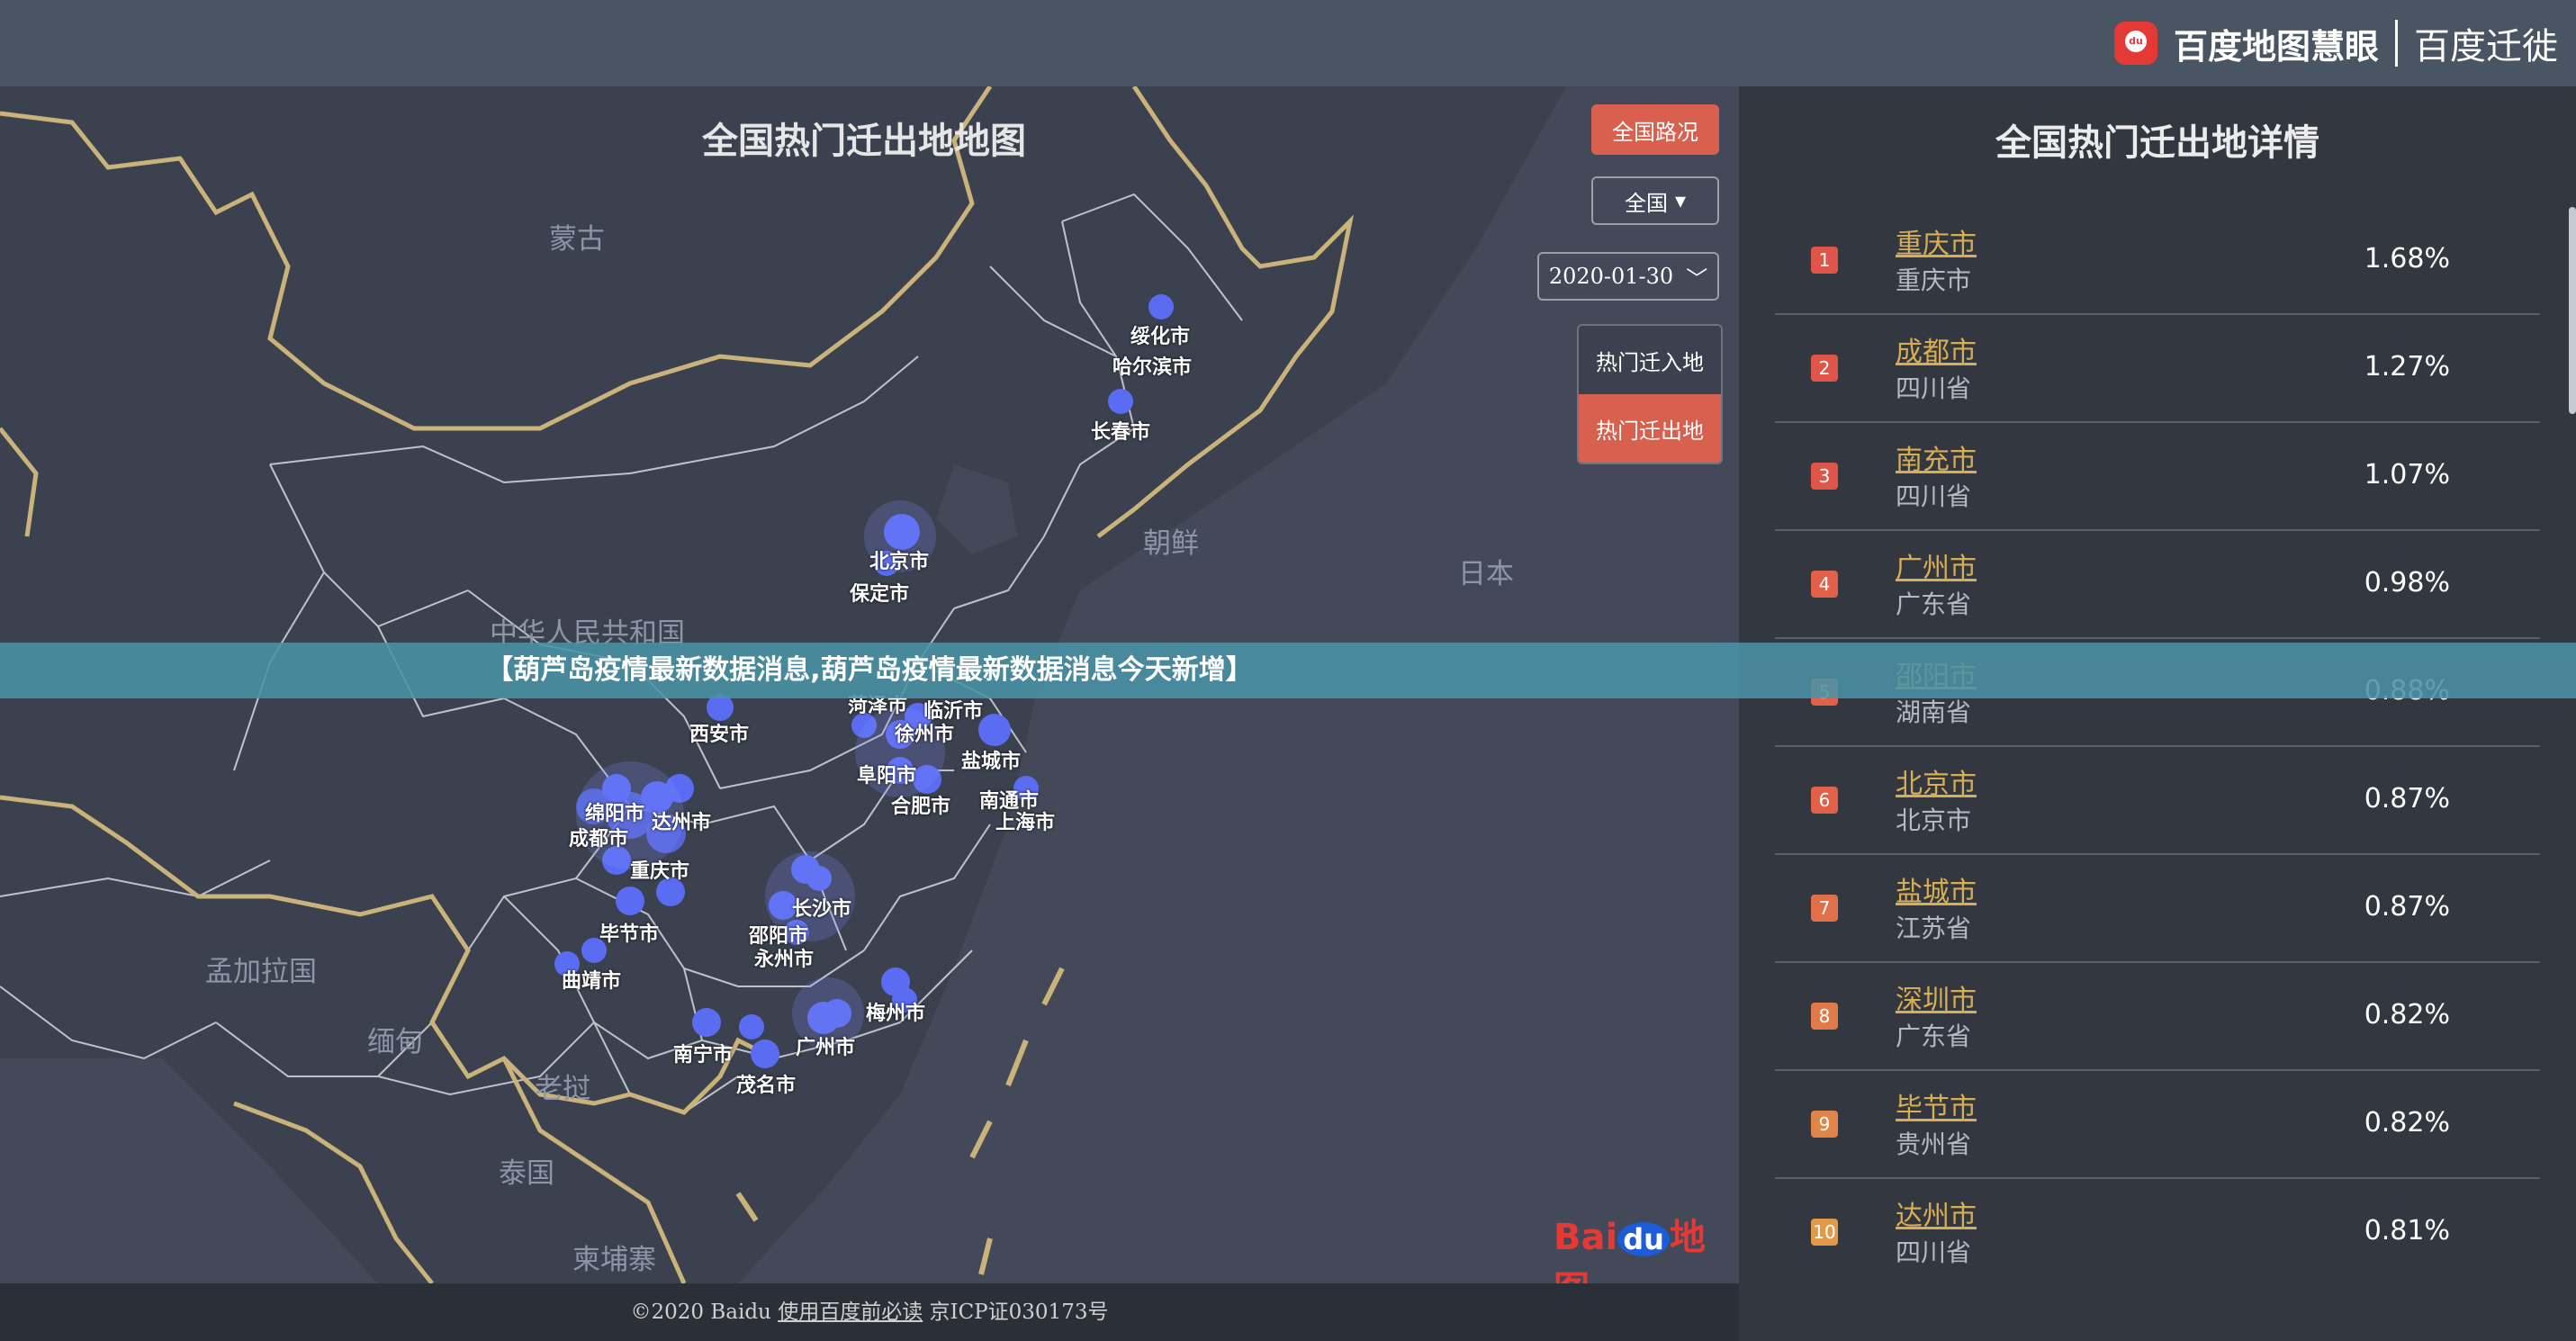 Image resolution: width=2576 pixels, height=1341 pixels. I want to click on city-label: 成都市, so click(598, 837).